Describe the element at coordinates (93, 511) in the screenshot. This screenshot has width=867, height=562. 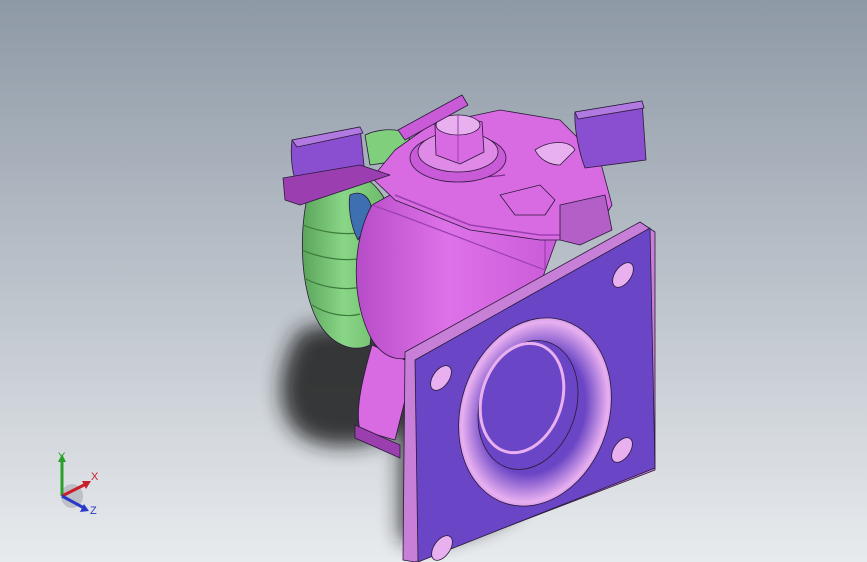
I see `z-axis-label: Z` at that location.